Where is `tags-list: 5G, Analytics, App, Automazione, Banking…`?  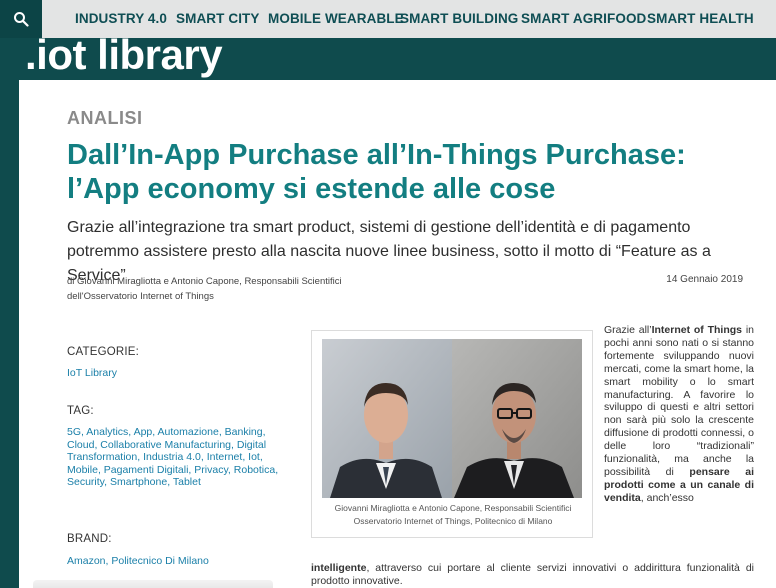 tags-list: 5G, Analytics, App, Automazione, Banking… is located at coordinates (179, 457).